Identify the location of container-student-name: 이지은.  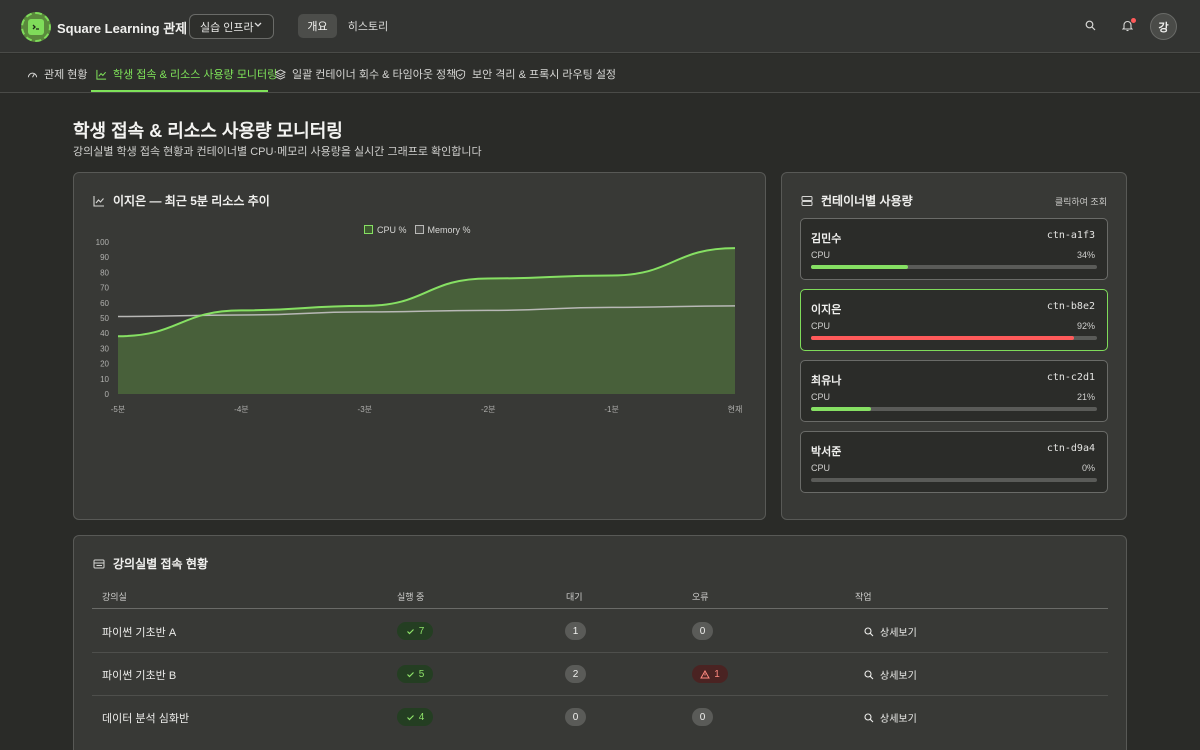
(826, 310).